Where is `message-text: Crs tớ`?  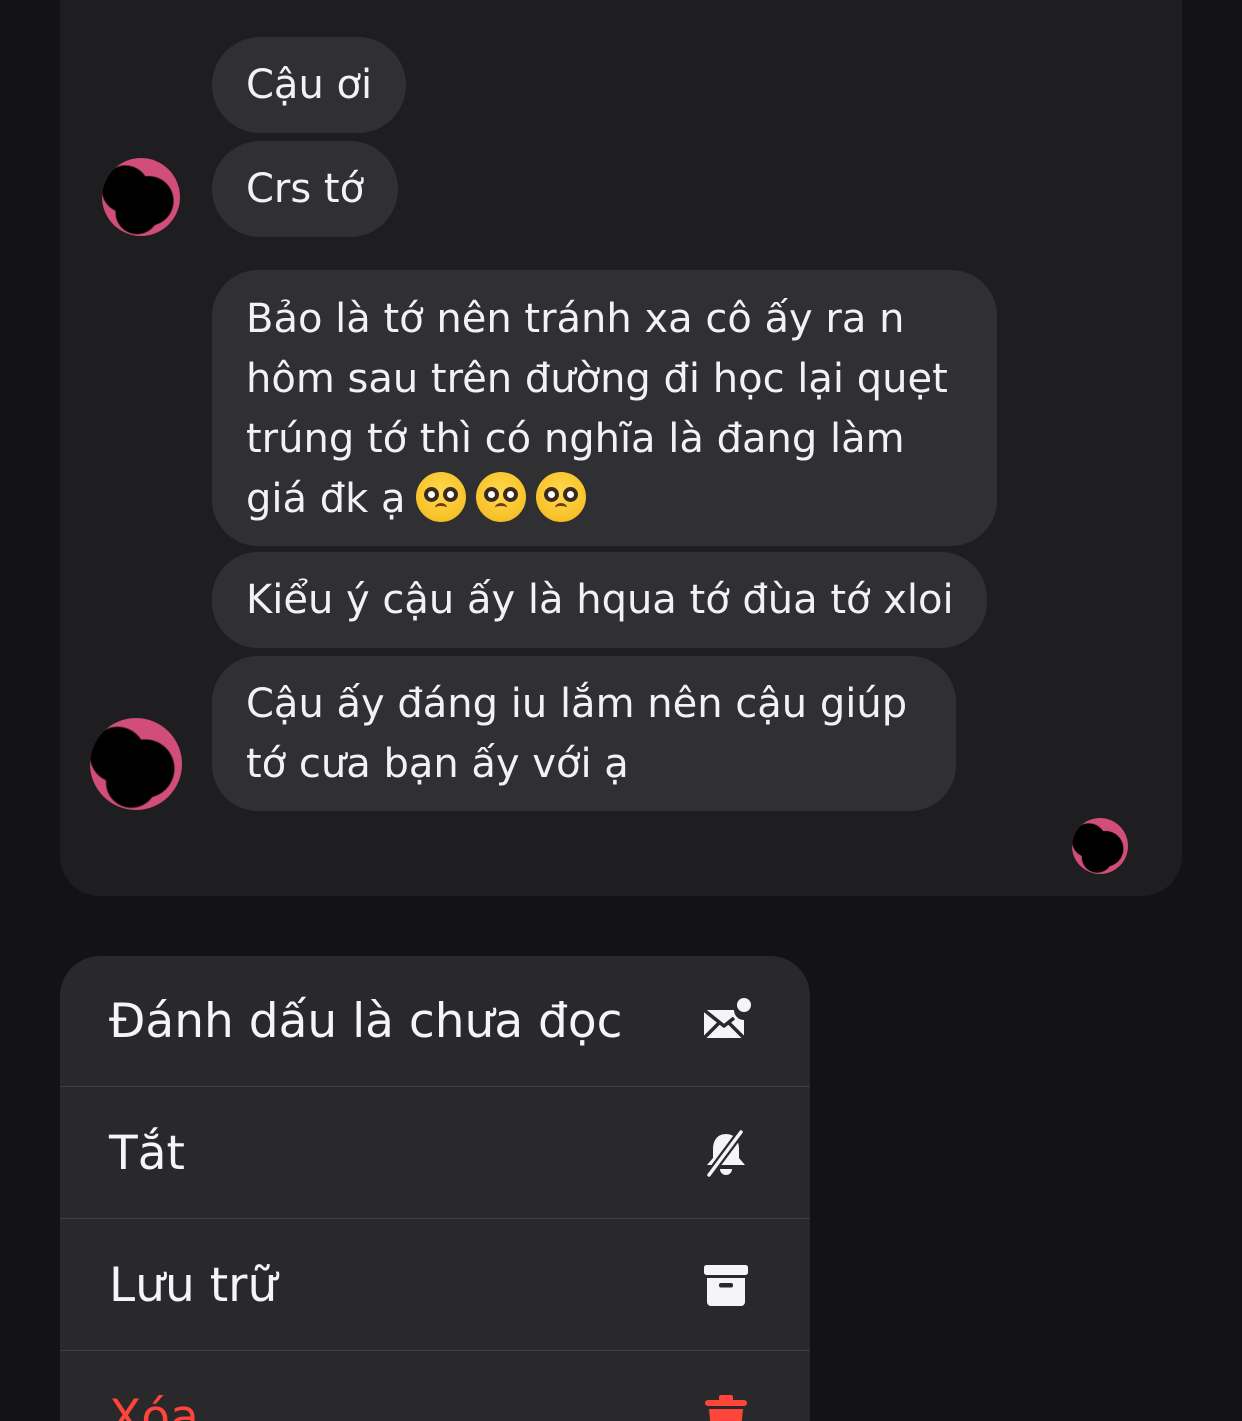
message-text: Crs tớ is located at coordinates (305, 189).